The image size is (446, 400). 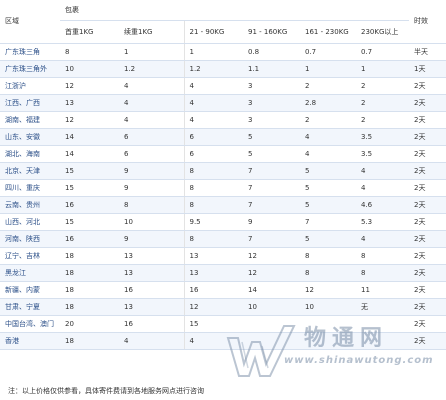 What do you see at coordinates (89, 154) in the screenshot?
I see `cell-first-kg: 14` at bounding box center [89, 154].